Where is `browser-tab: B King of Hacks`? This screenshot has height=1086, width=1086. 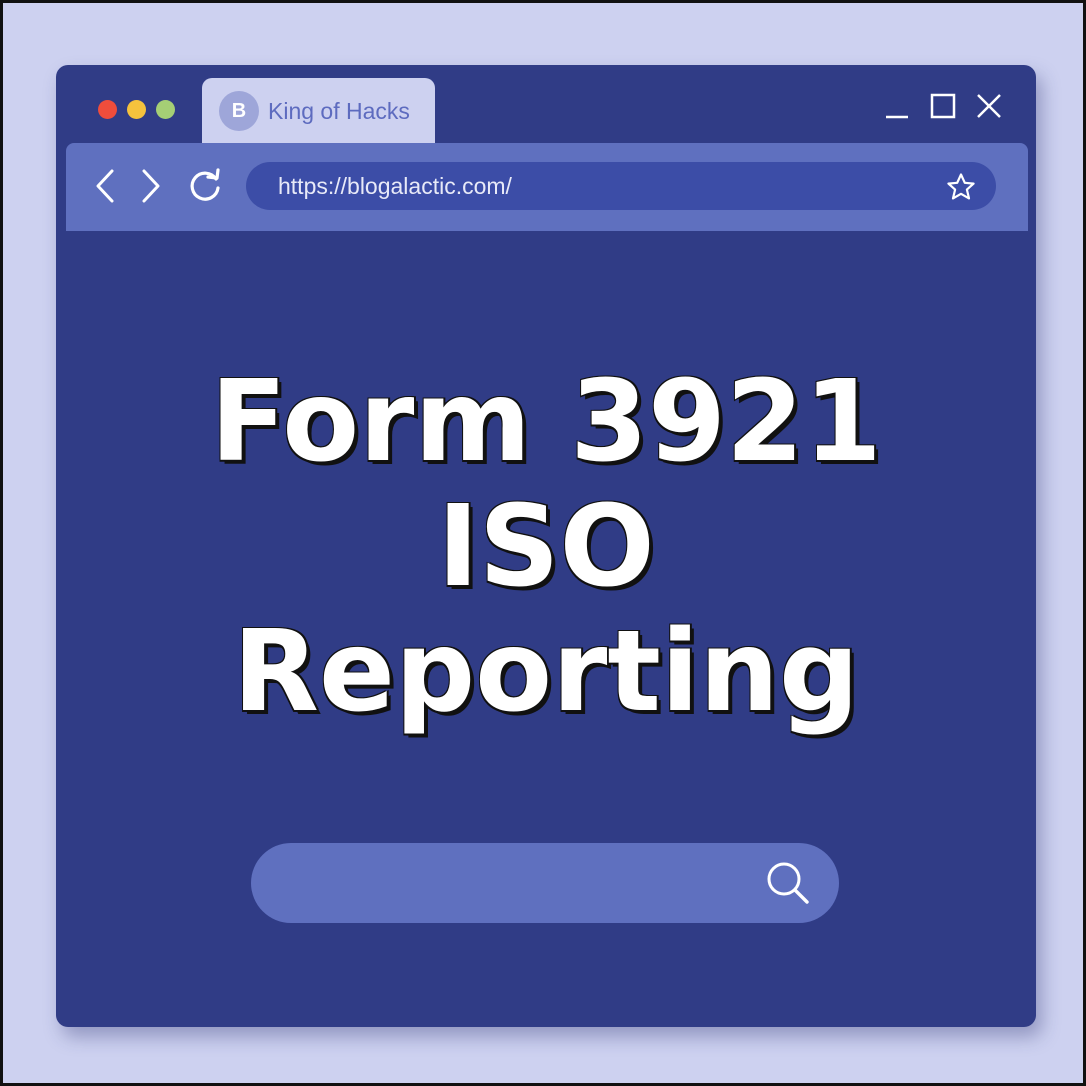
browser-tab: B King of Hacks is located at coordinates (318, 111).